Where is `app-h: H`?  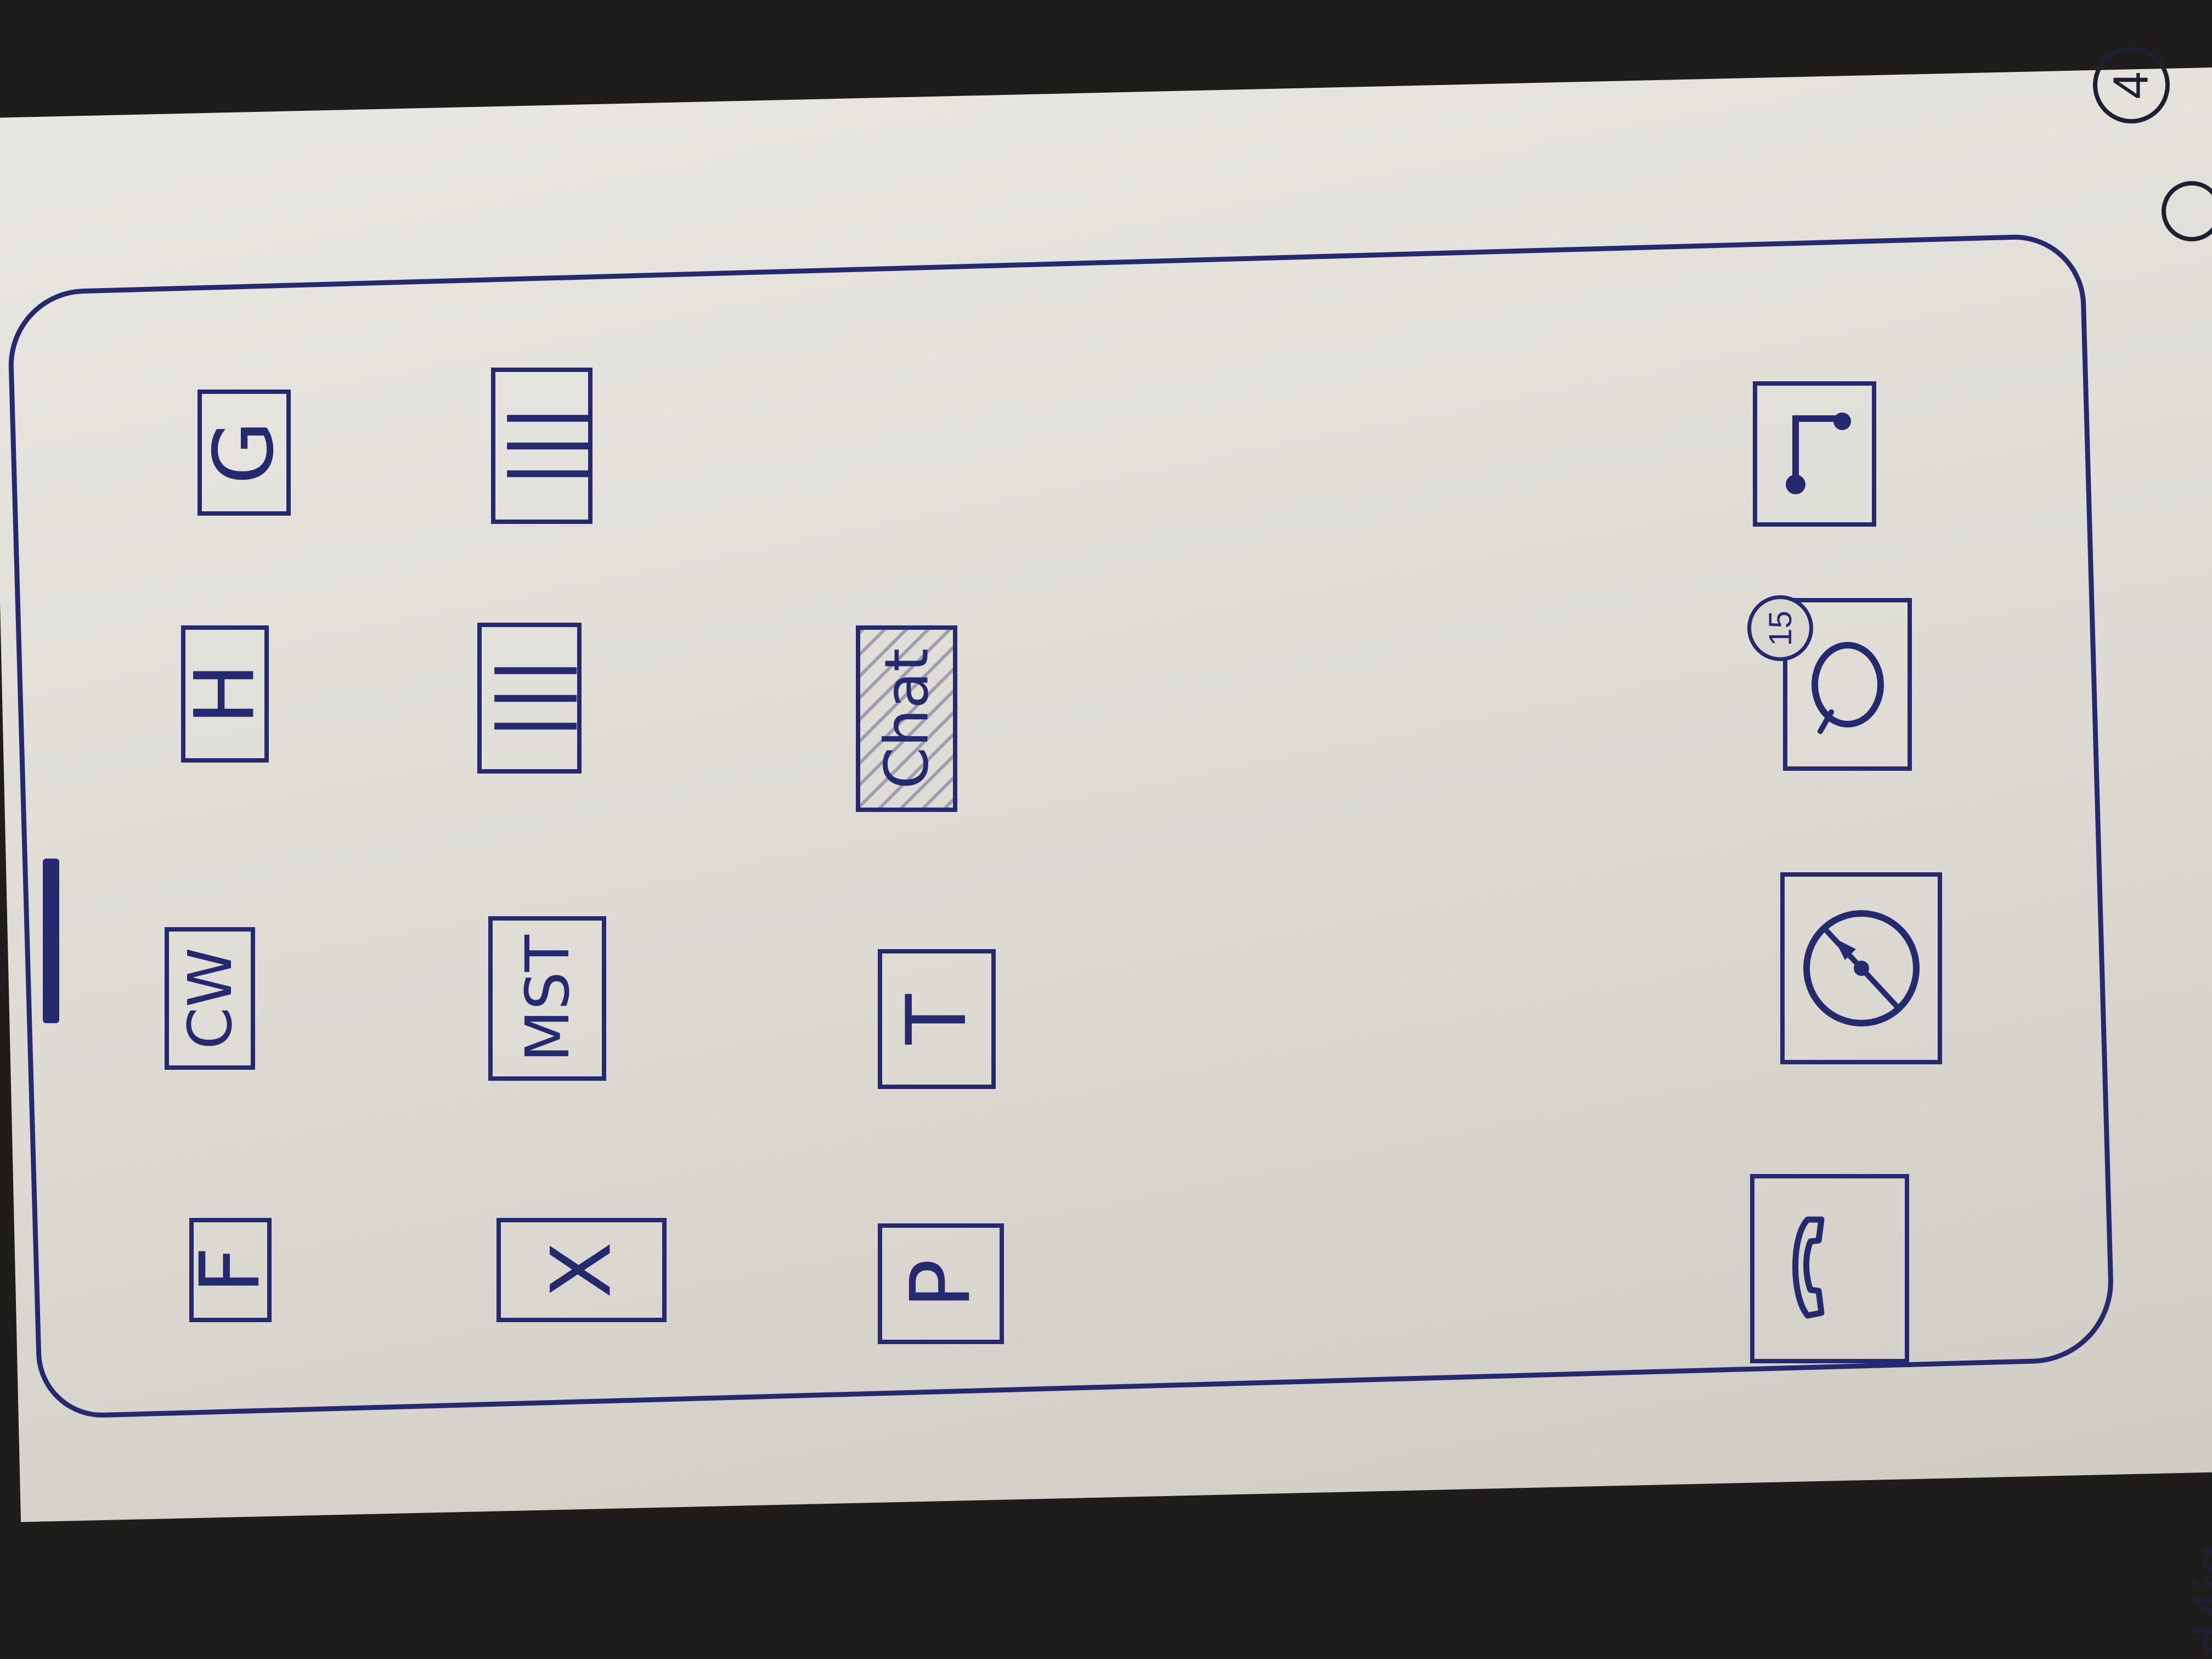
app-h: H is located at coordinates (225, 694).